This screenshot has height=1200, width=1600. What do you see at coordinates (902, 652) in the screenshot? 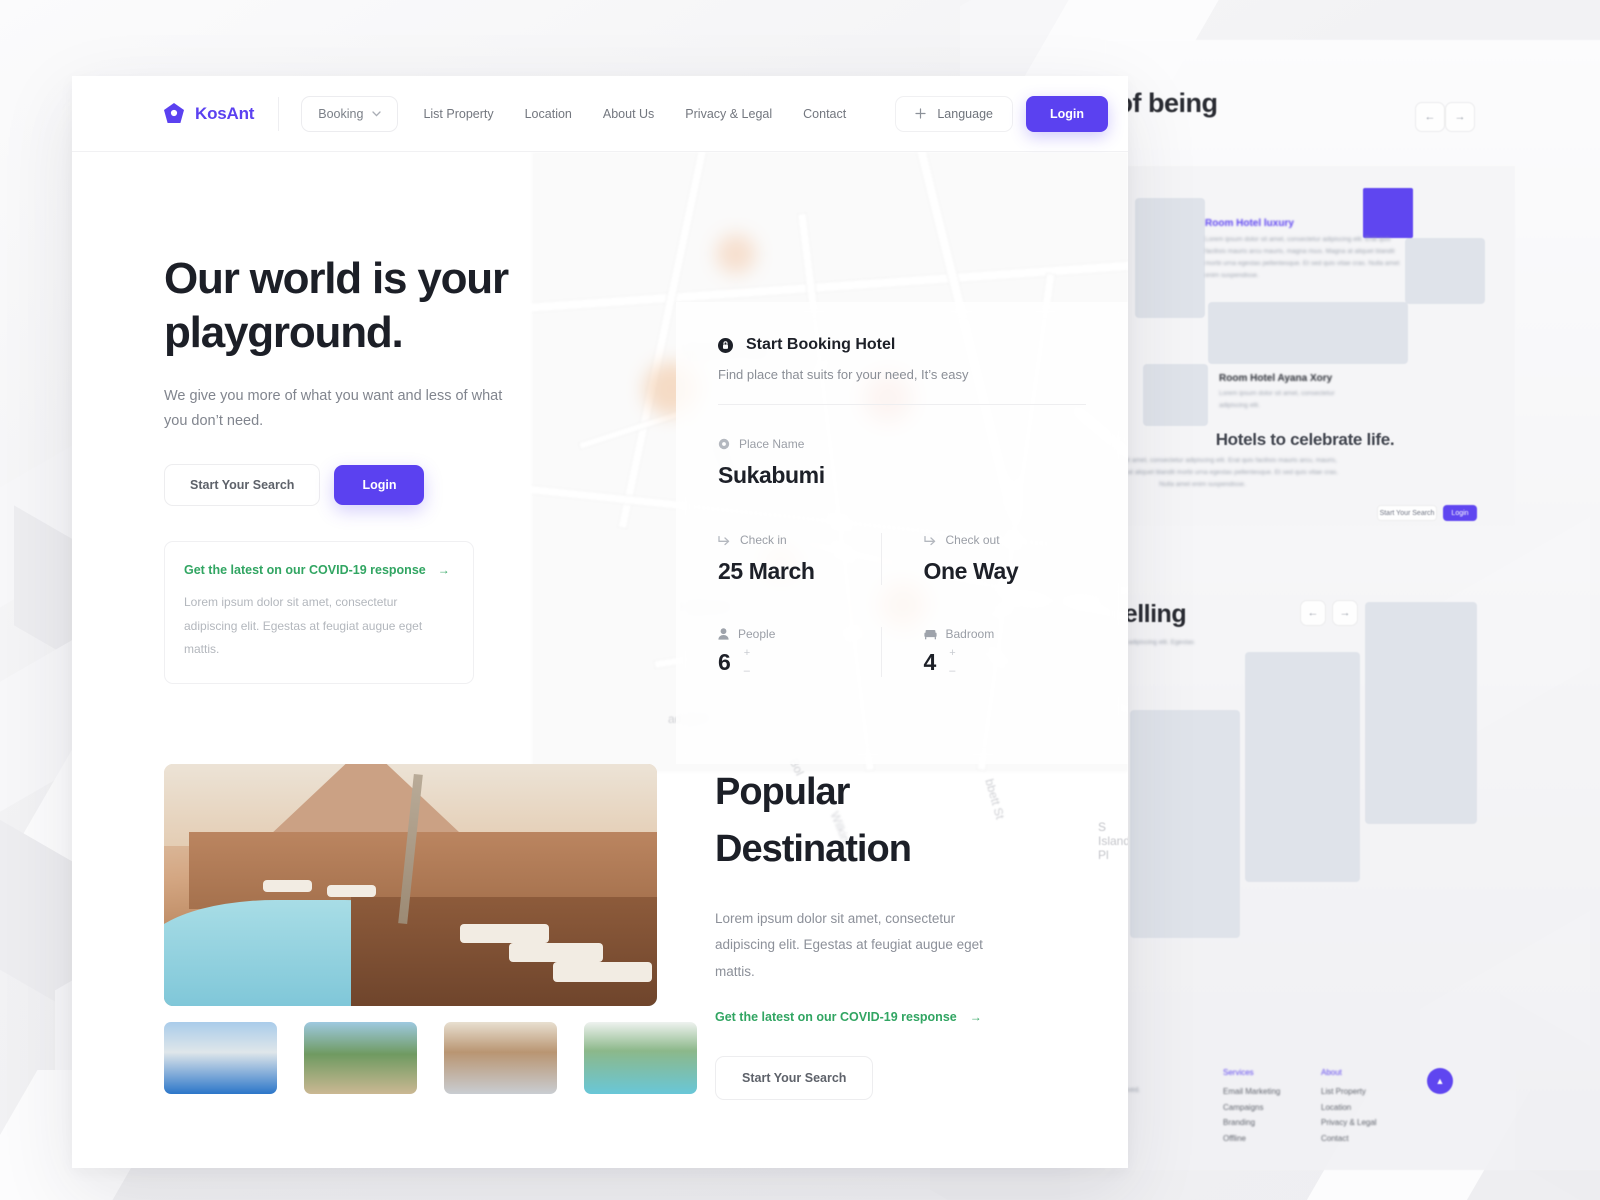
I see `booking-counts-row: People 6 + – Badroom 4 + –` at bounding box center [902, 652].